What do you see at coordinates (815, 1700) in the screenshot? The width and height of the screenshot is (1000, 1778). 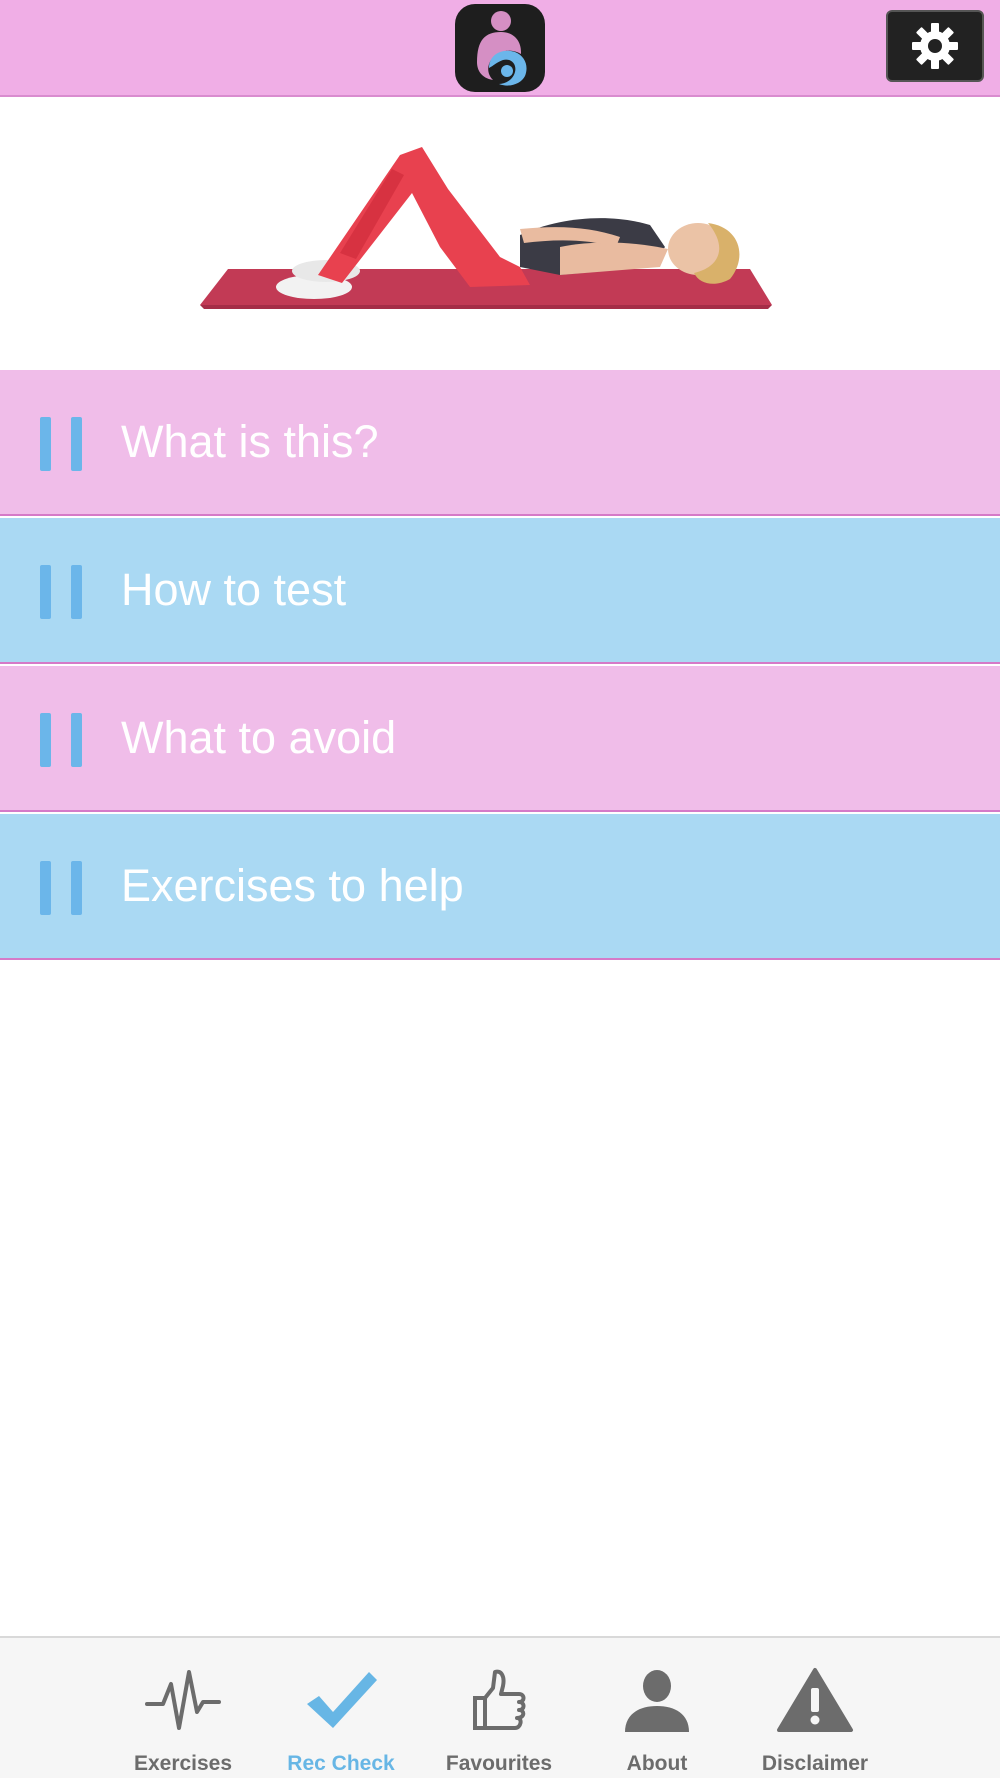 I see `warning-icon` at bounding box center [815, 1700].